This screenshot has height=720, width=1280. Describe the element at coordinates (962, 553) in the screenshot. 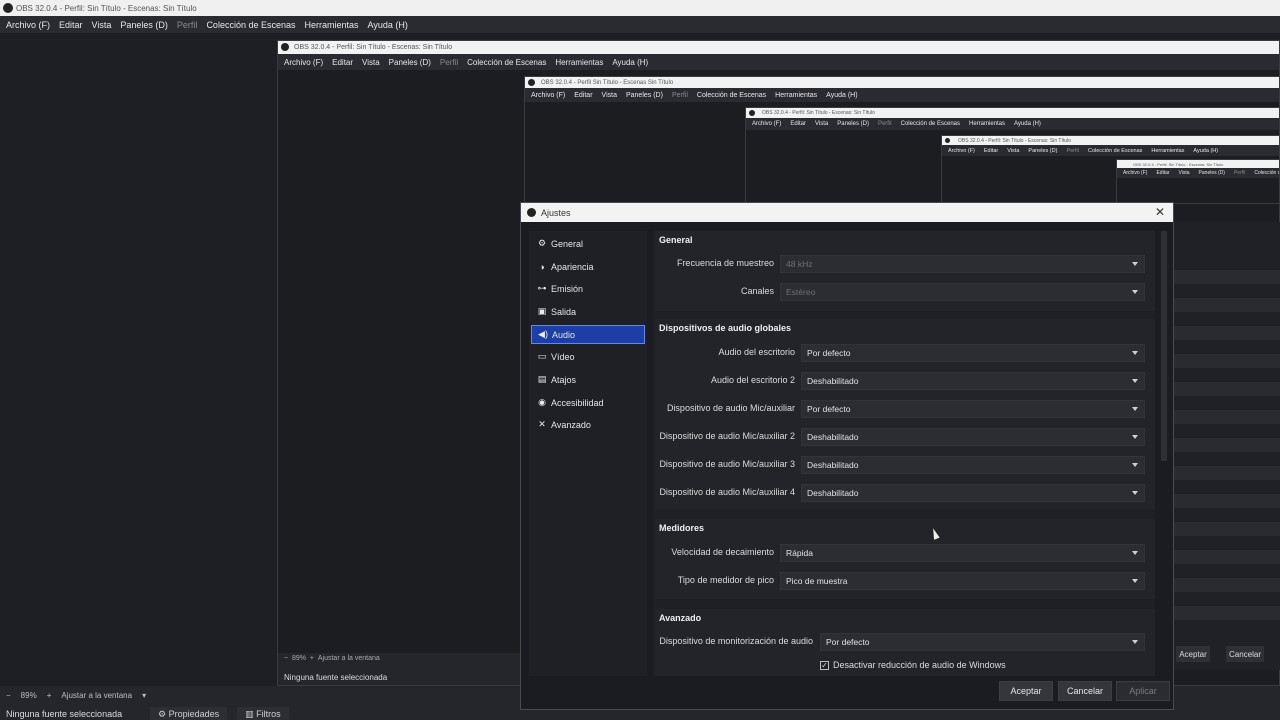

I see `decay-rate-select: Rápida` at that location.